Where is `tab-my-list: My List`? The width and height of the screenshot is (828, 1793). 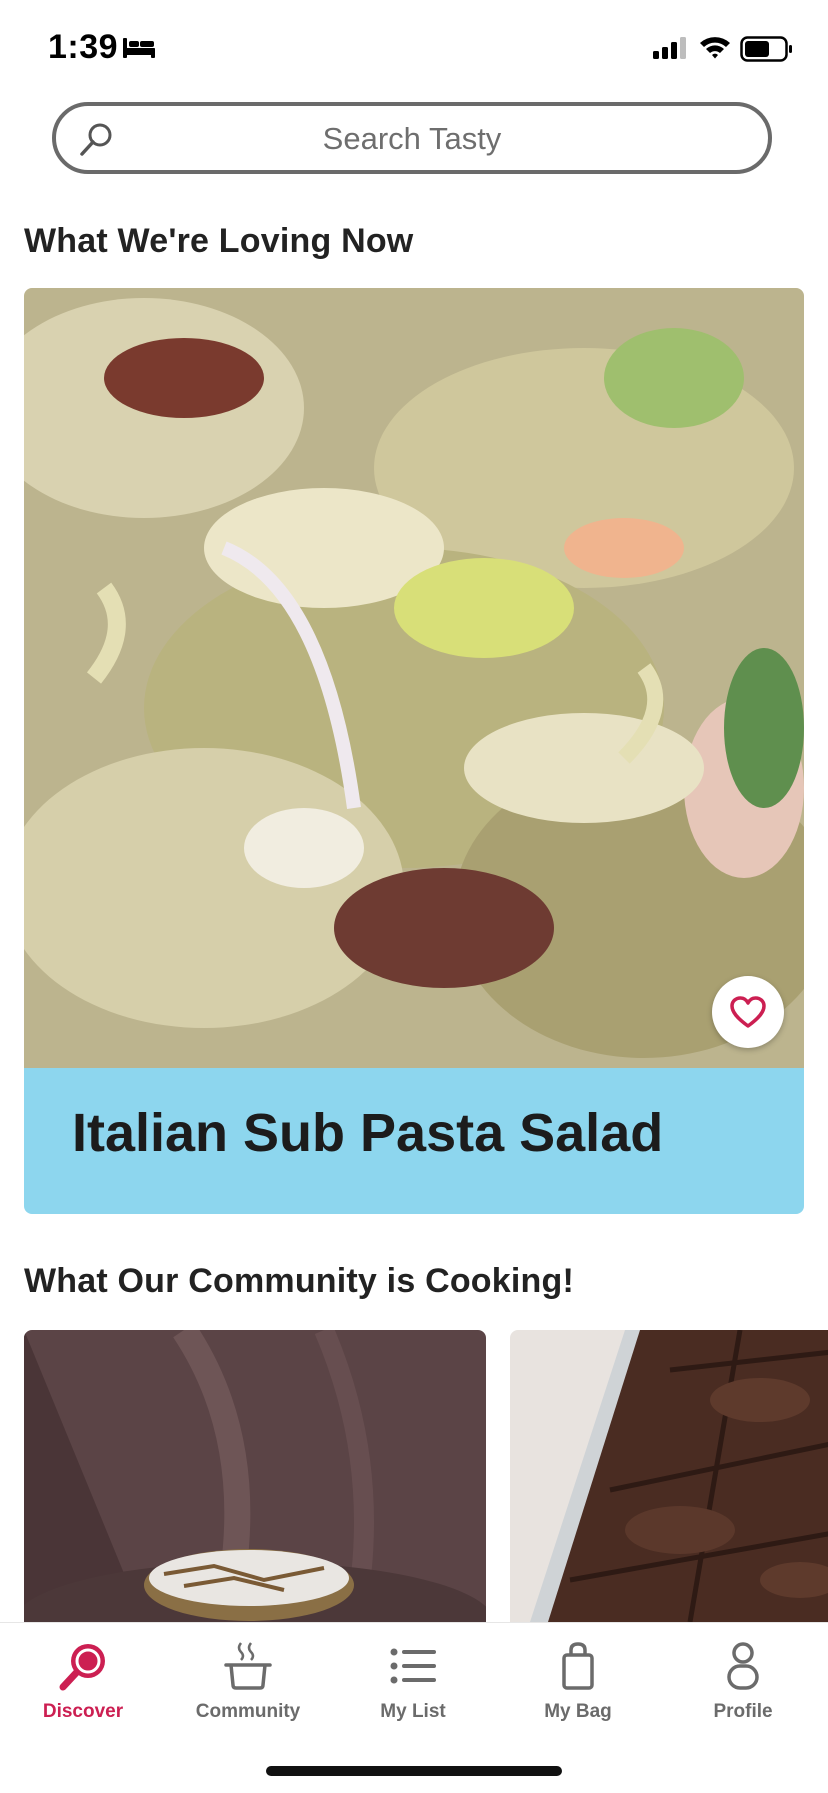 tab-my-list: My List is located at coordinates (413, 1682).